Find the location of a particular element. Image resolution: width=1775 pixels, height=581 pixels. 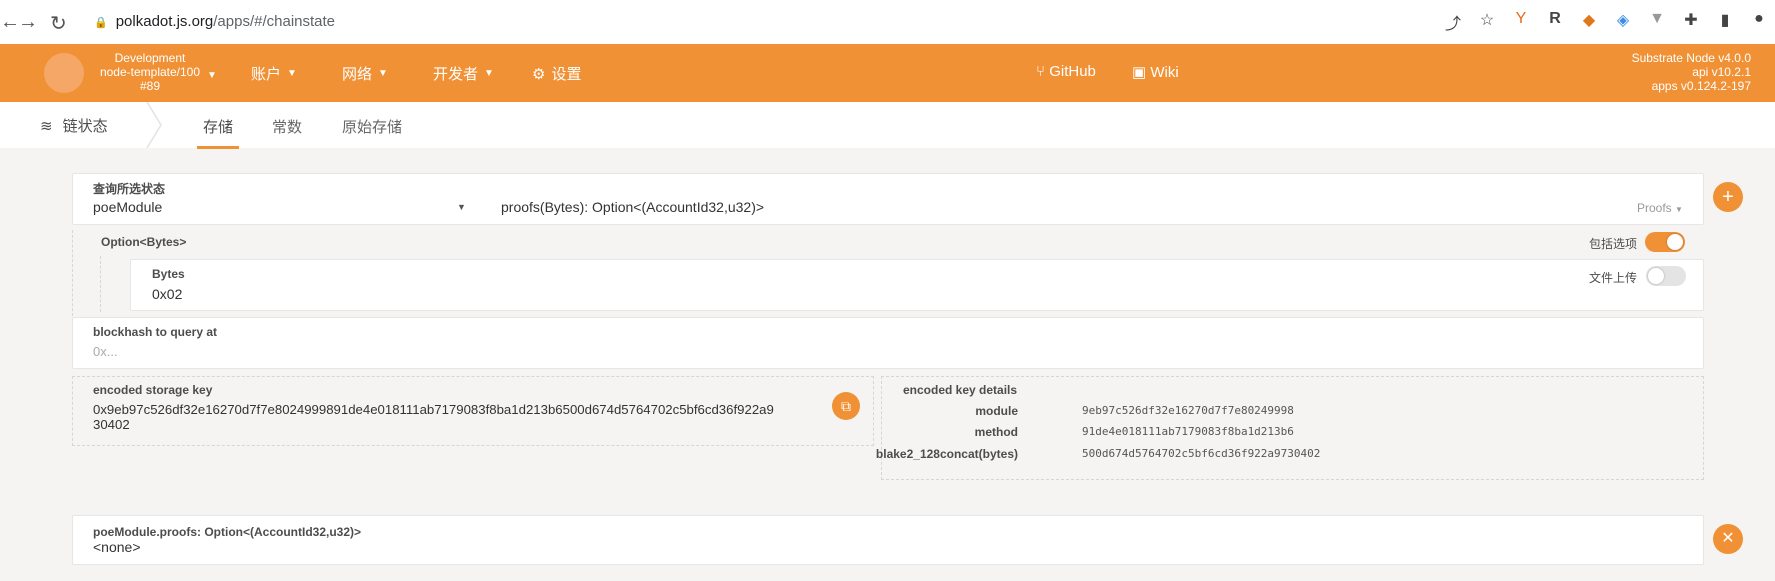

bytes-input-panel: Bytes 0x02 文件上传 is located at coordinates (917, 285).